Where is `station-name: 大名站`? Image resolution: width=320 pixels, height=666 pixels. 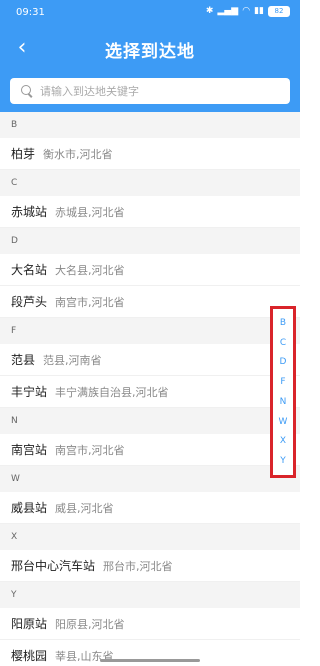 station-name: 大名站 is located at coordinates (29, 270).